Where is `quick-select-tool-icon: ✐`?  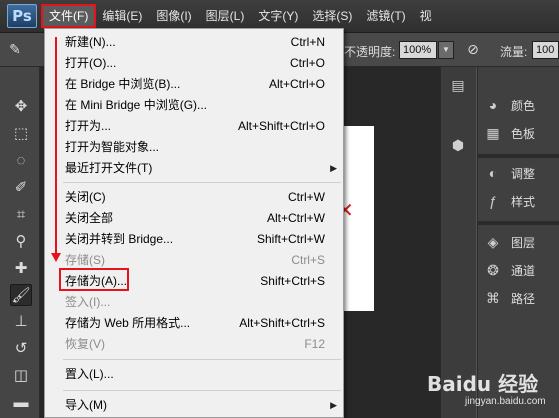
quick-select-tool-icon: ✐ is located at coordinates (21, 188).